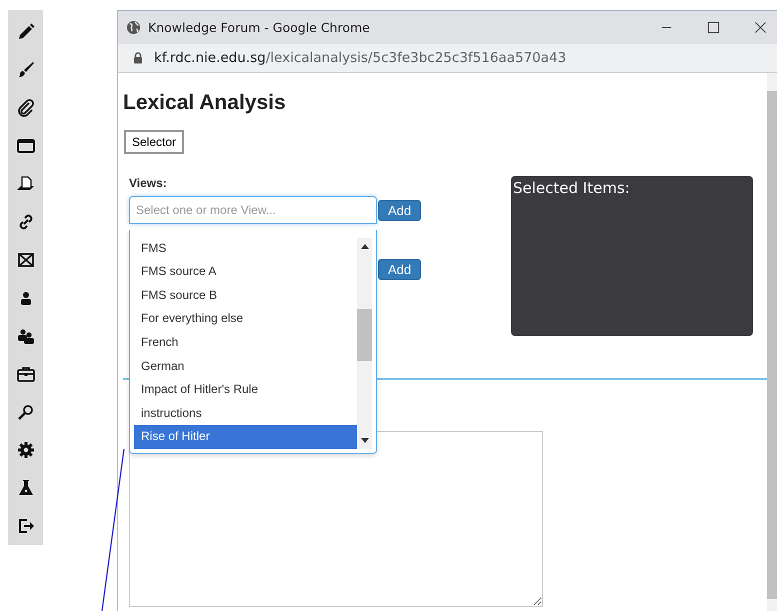 The width and height of the screenshot is (777, 611). What do you see at coordinates (245, 437) in the screenshot?
I see `dropdown-option: Rise of Hitler` at bounding box center [245, 437].